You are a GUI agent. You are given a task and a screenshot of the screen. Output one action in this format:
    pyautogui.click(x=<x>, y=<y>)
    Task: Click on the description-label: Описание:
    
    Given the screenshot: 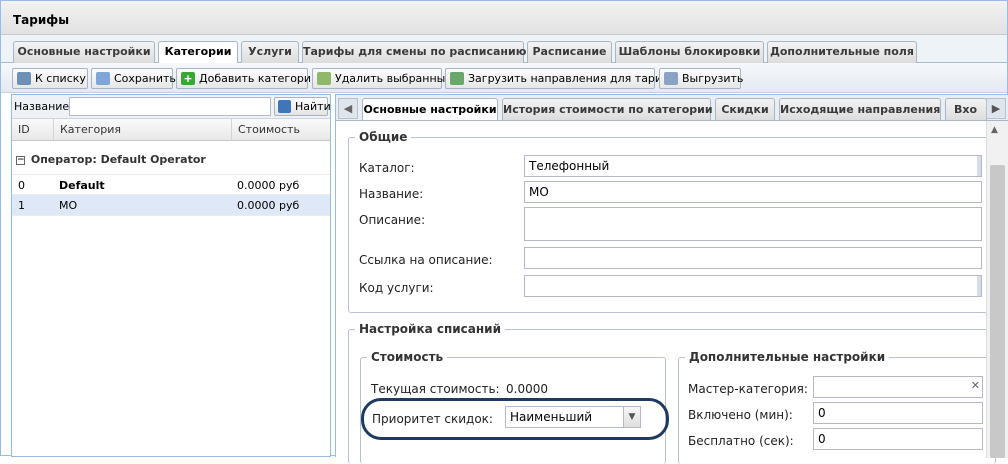 What is the action you would take?
    pyautogui.click(x=392, y=220)
    